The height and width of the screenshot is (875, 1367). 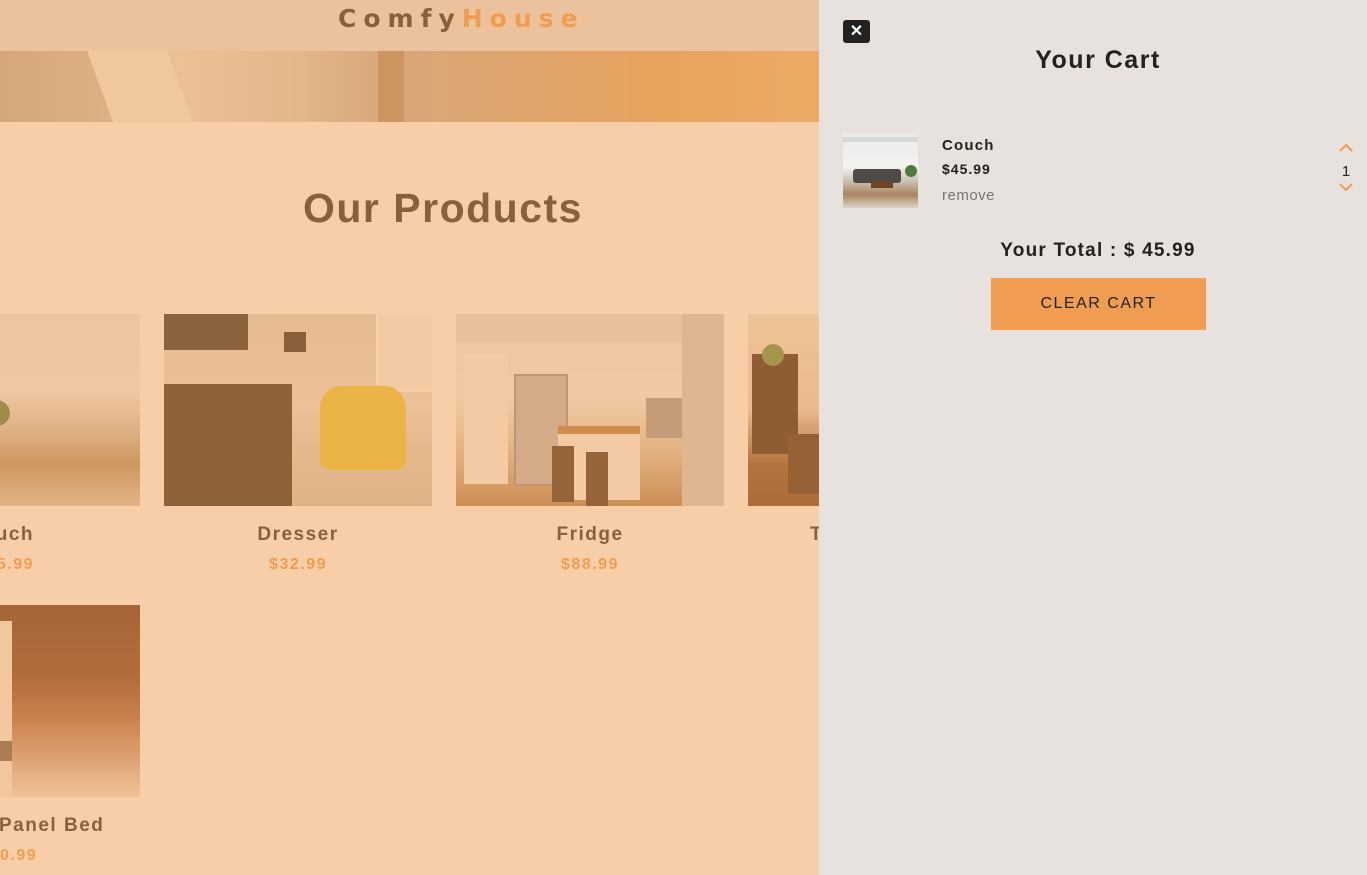 I want to click on chevron-down-icon, so click(x=1346, y=187).